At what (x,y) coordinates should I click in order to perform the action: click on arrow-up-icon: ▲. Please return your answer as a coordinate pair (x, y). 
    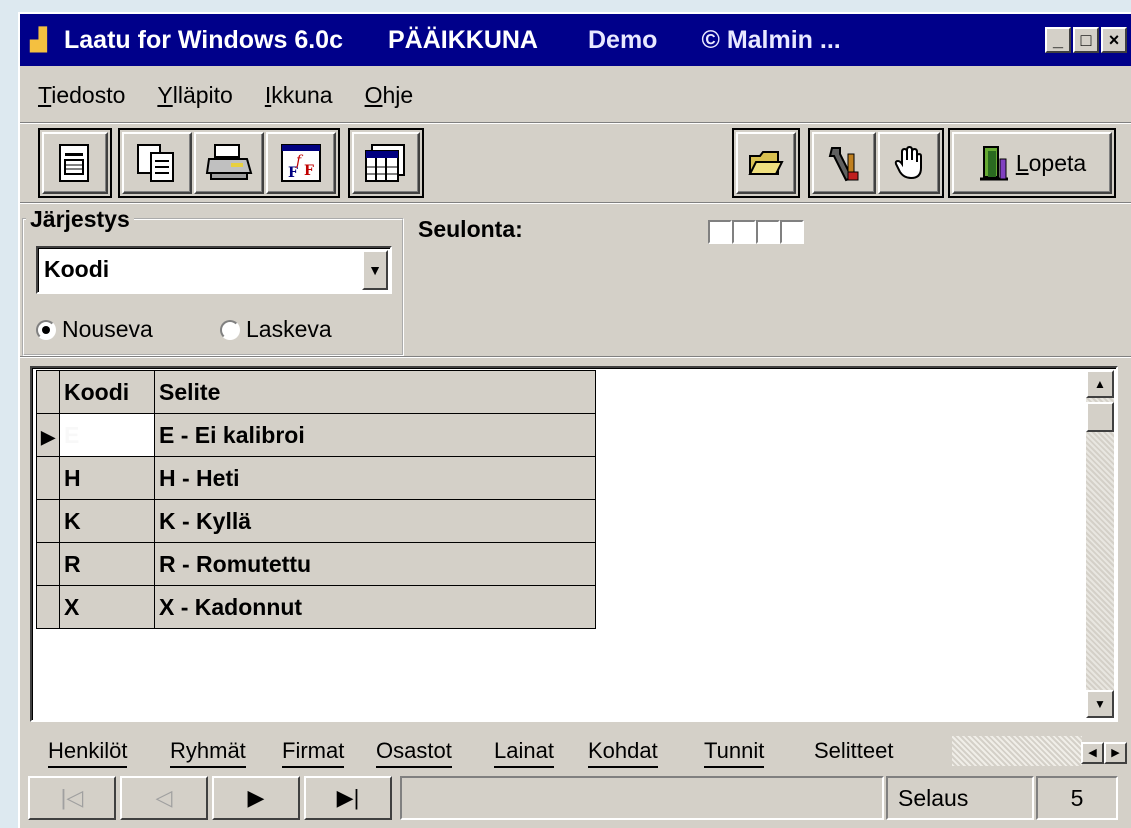
    Looking at the image, I should click on (1100, 384).